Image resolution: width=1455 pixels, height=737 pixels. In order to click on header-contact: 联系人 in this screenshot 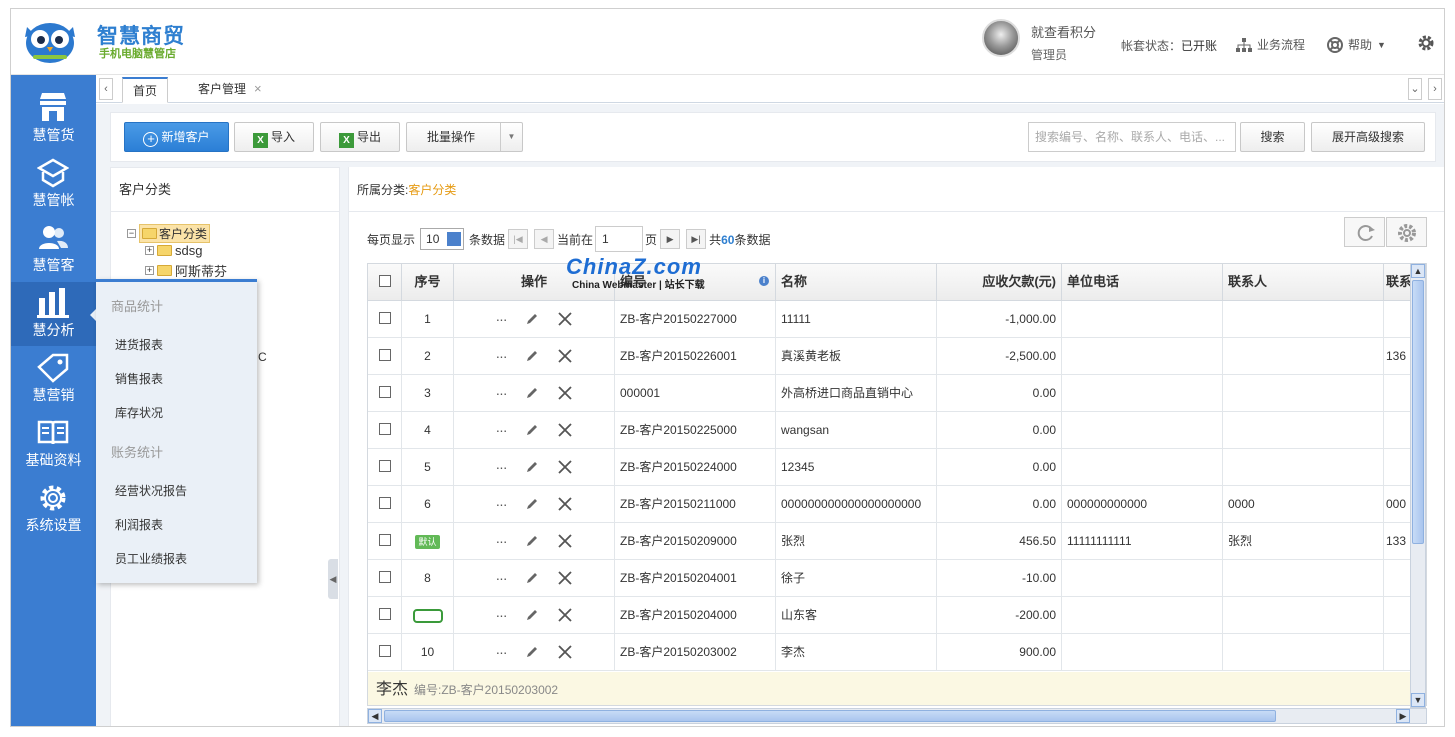, I will do `click(1303, 282)`.